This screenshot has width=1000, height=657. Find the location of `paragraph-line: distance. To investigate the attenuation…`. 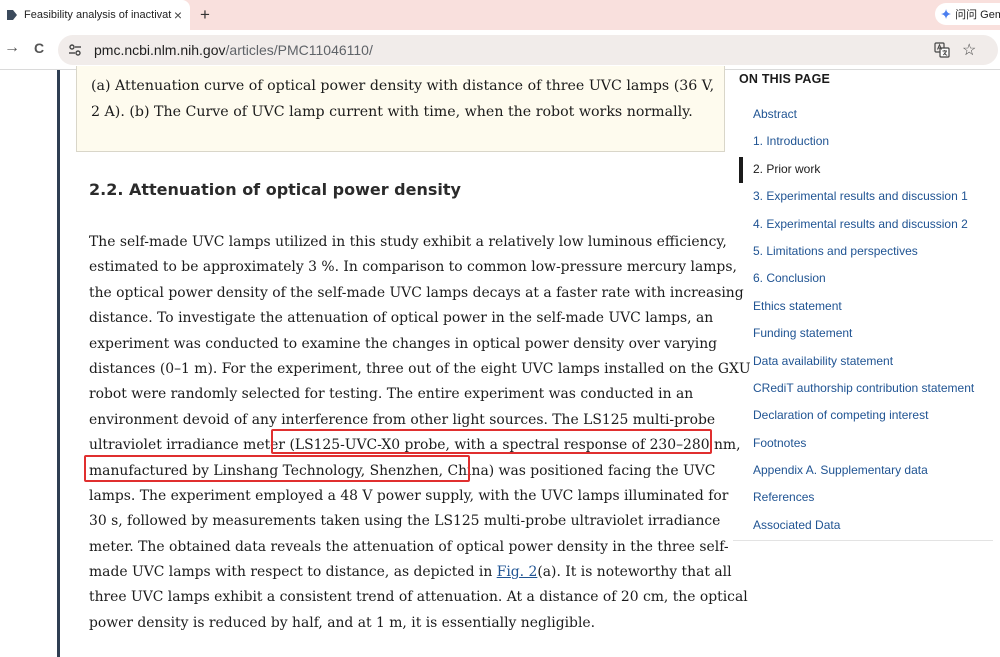

paragraph-line: distance. To investigate the attenuation… is located at coordinates (401, 318).